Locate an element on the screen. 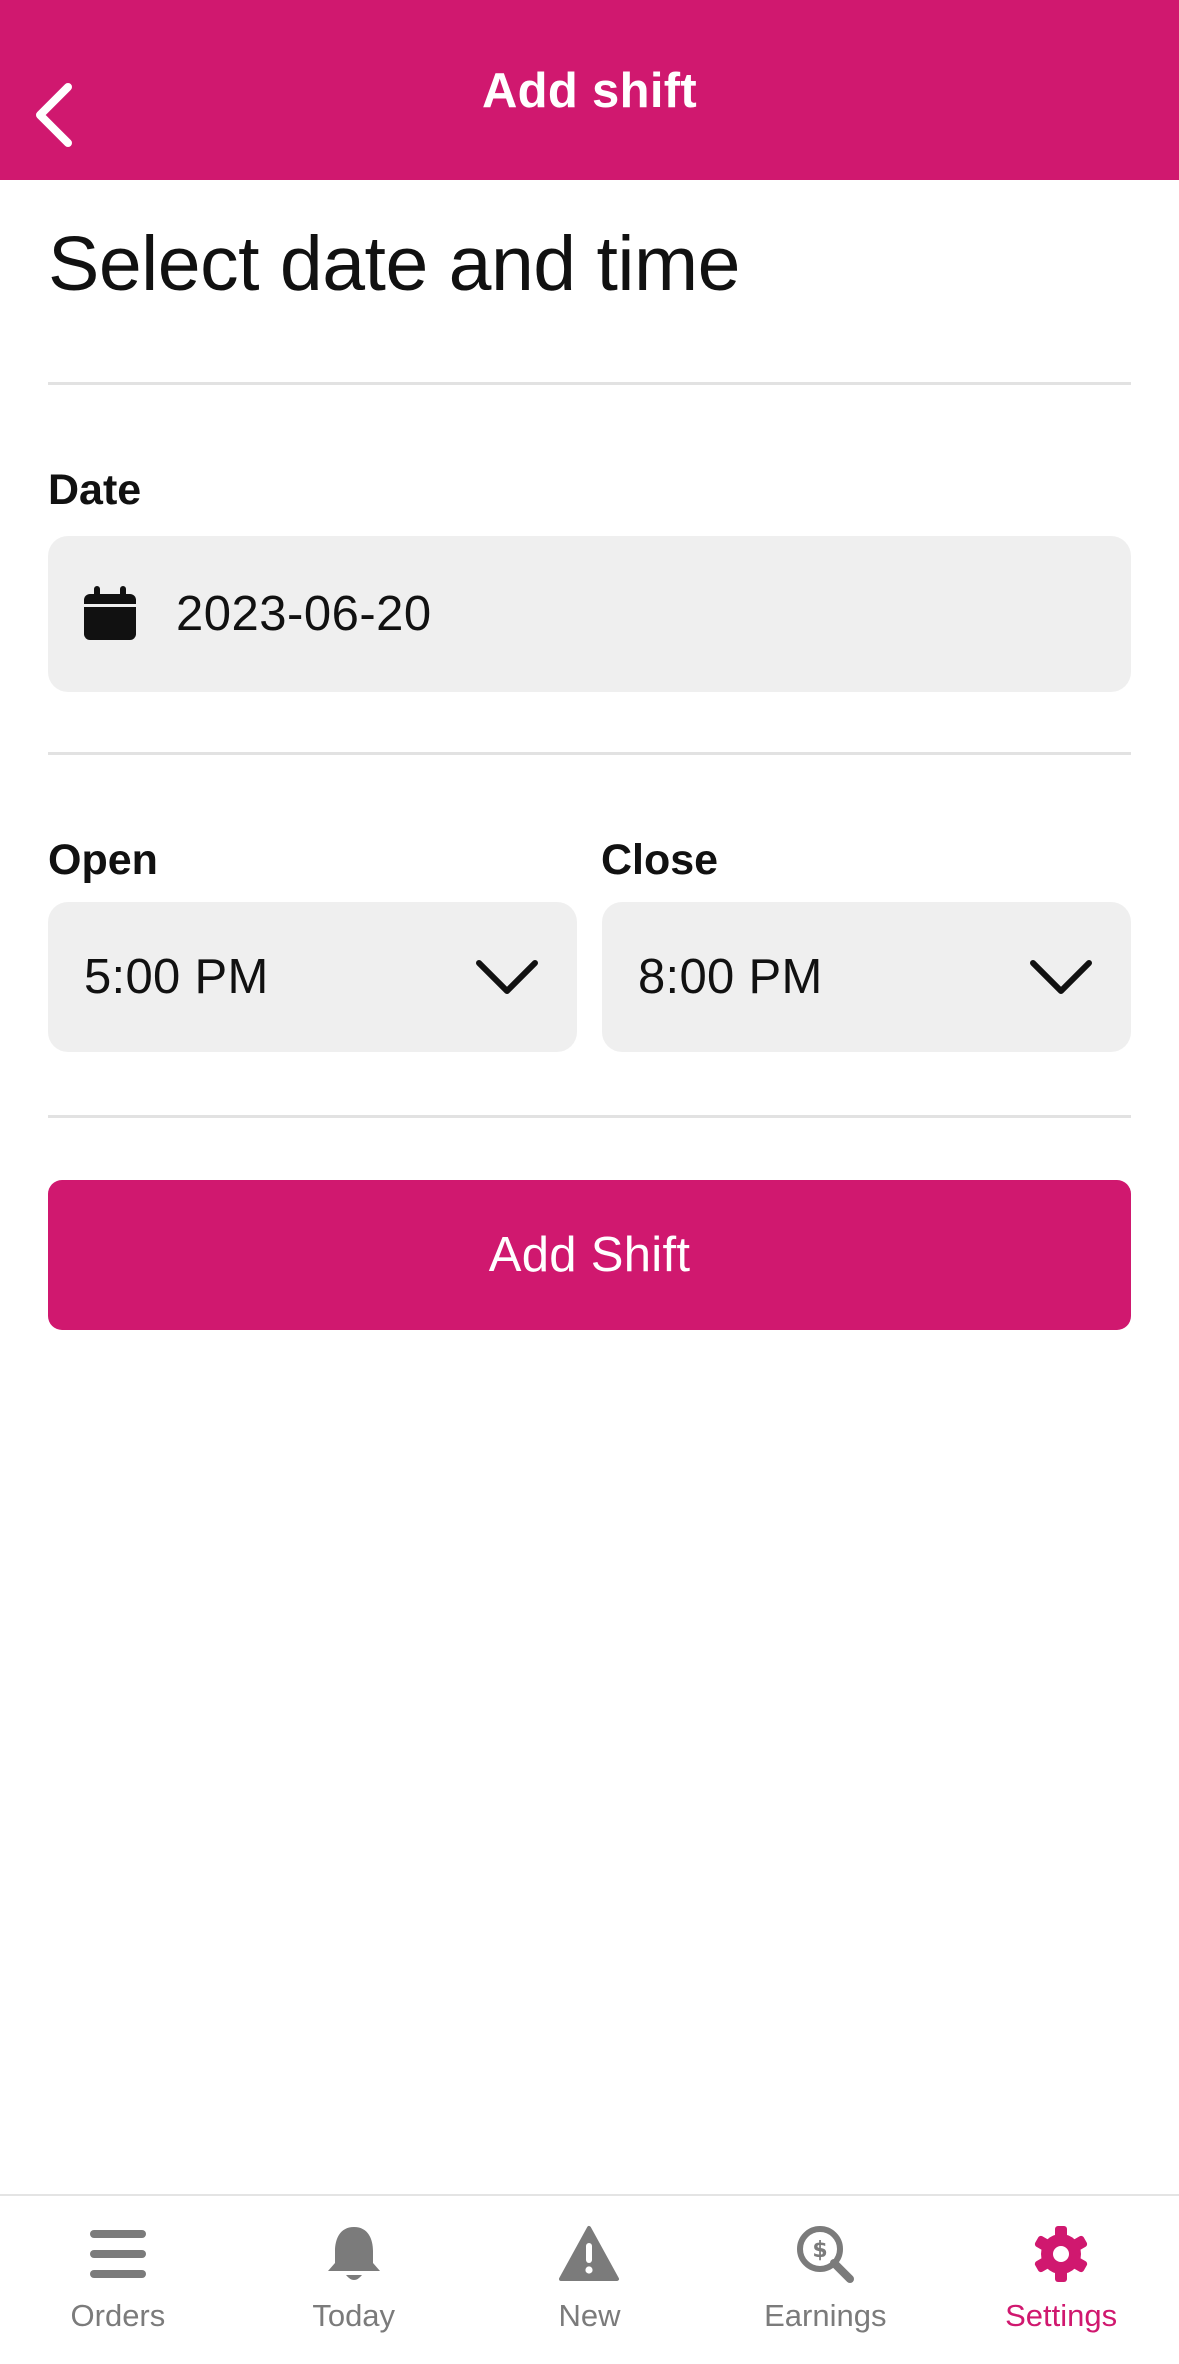 The height and width of the screenshot is (2364, 1179). open-label: Open is located at coordinates (103, 860).